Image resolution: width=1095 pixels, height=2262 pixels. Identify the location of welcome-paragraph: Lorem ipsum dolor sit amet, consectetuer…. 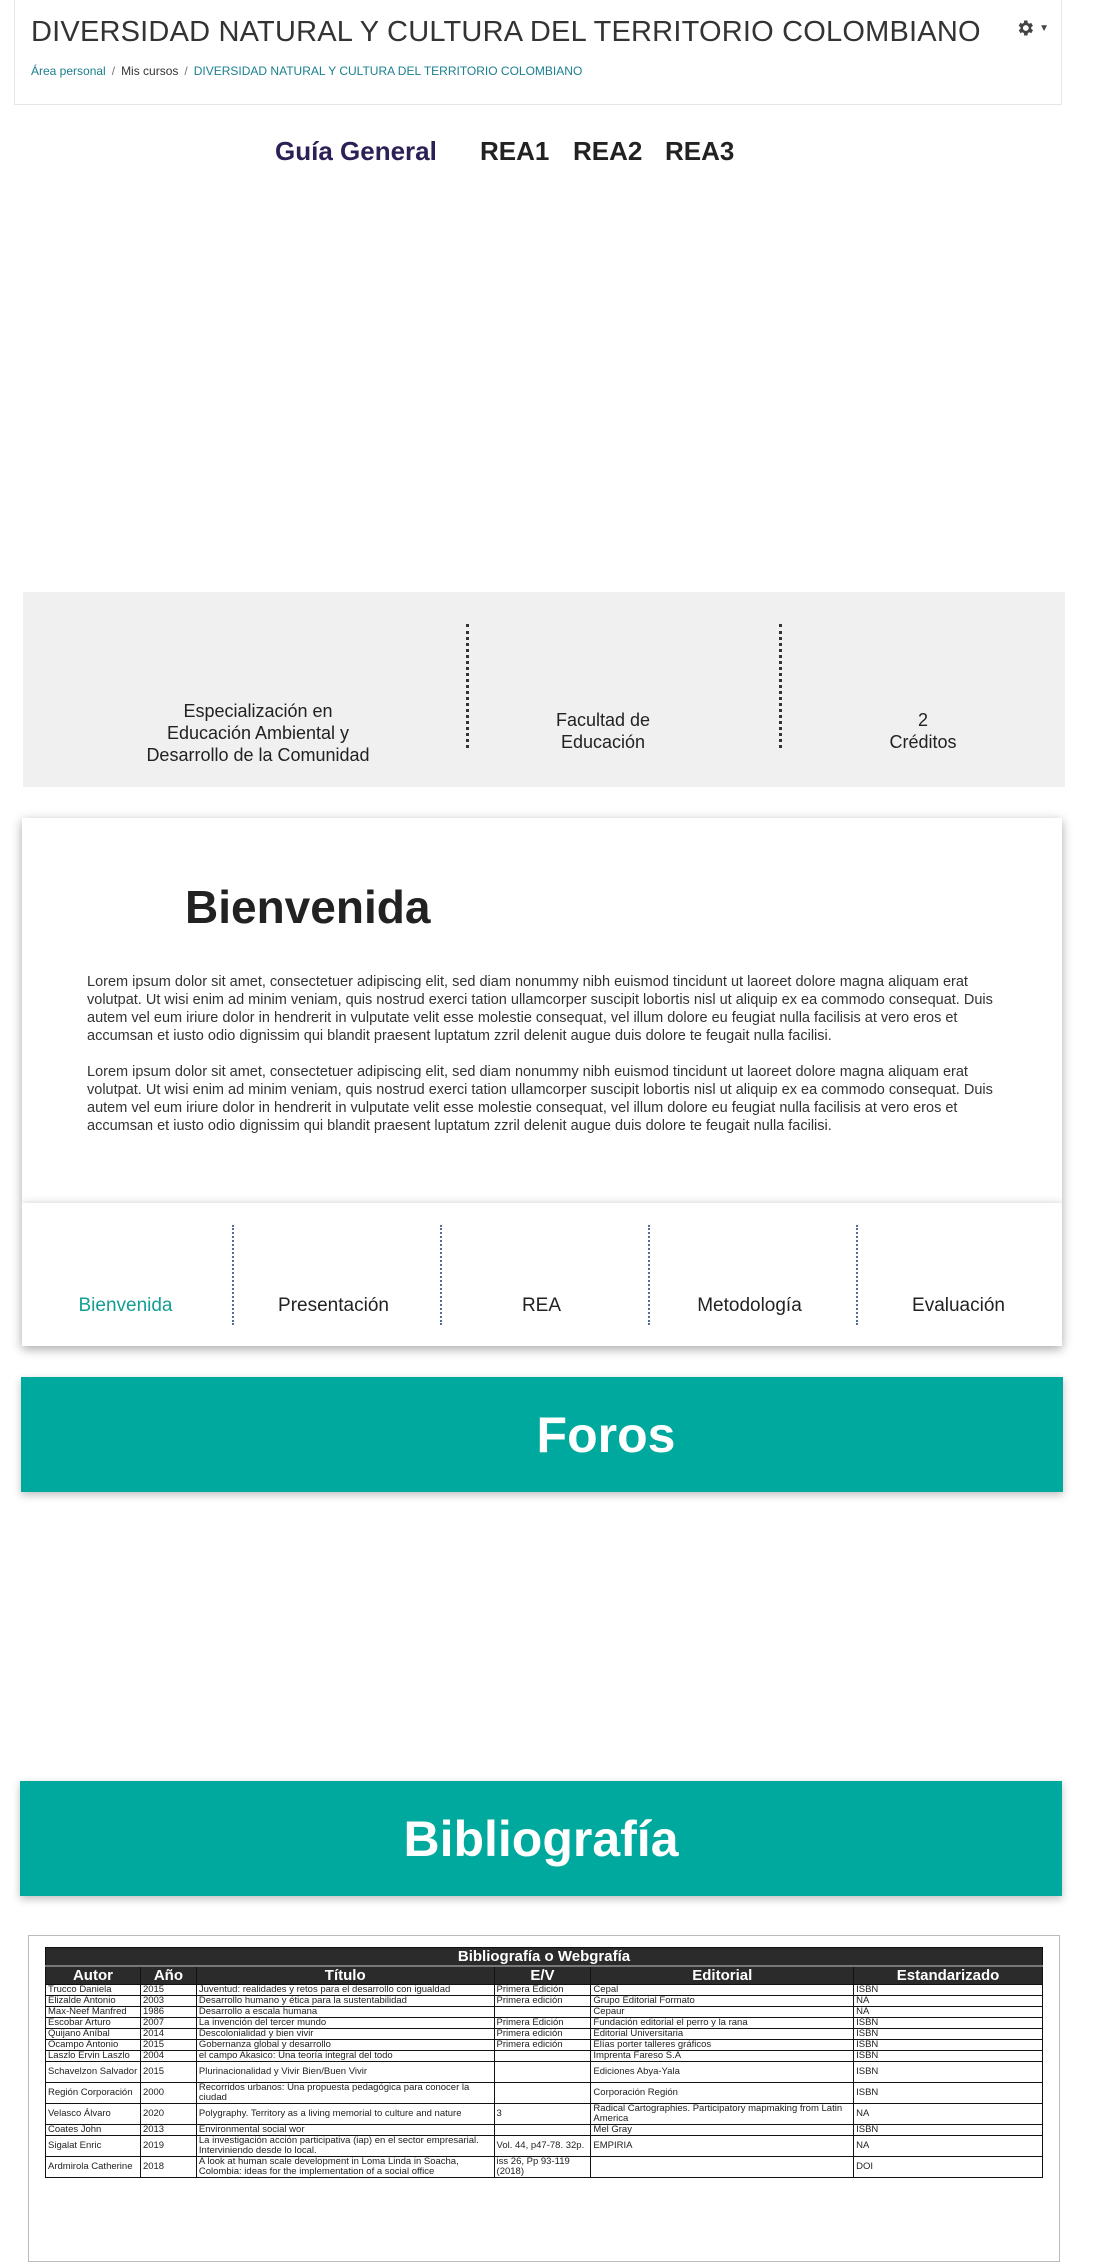
(540, 1099).